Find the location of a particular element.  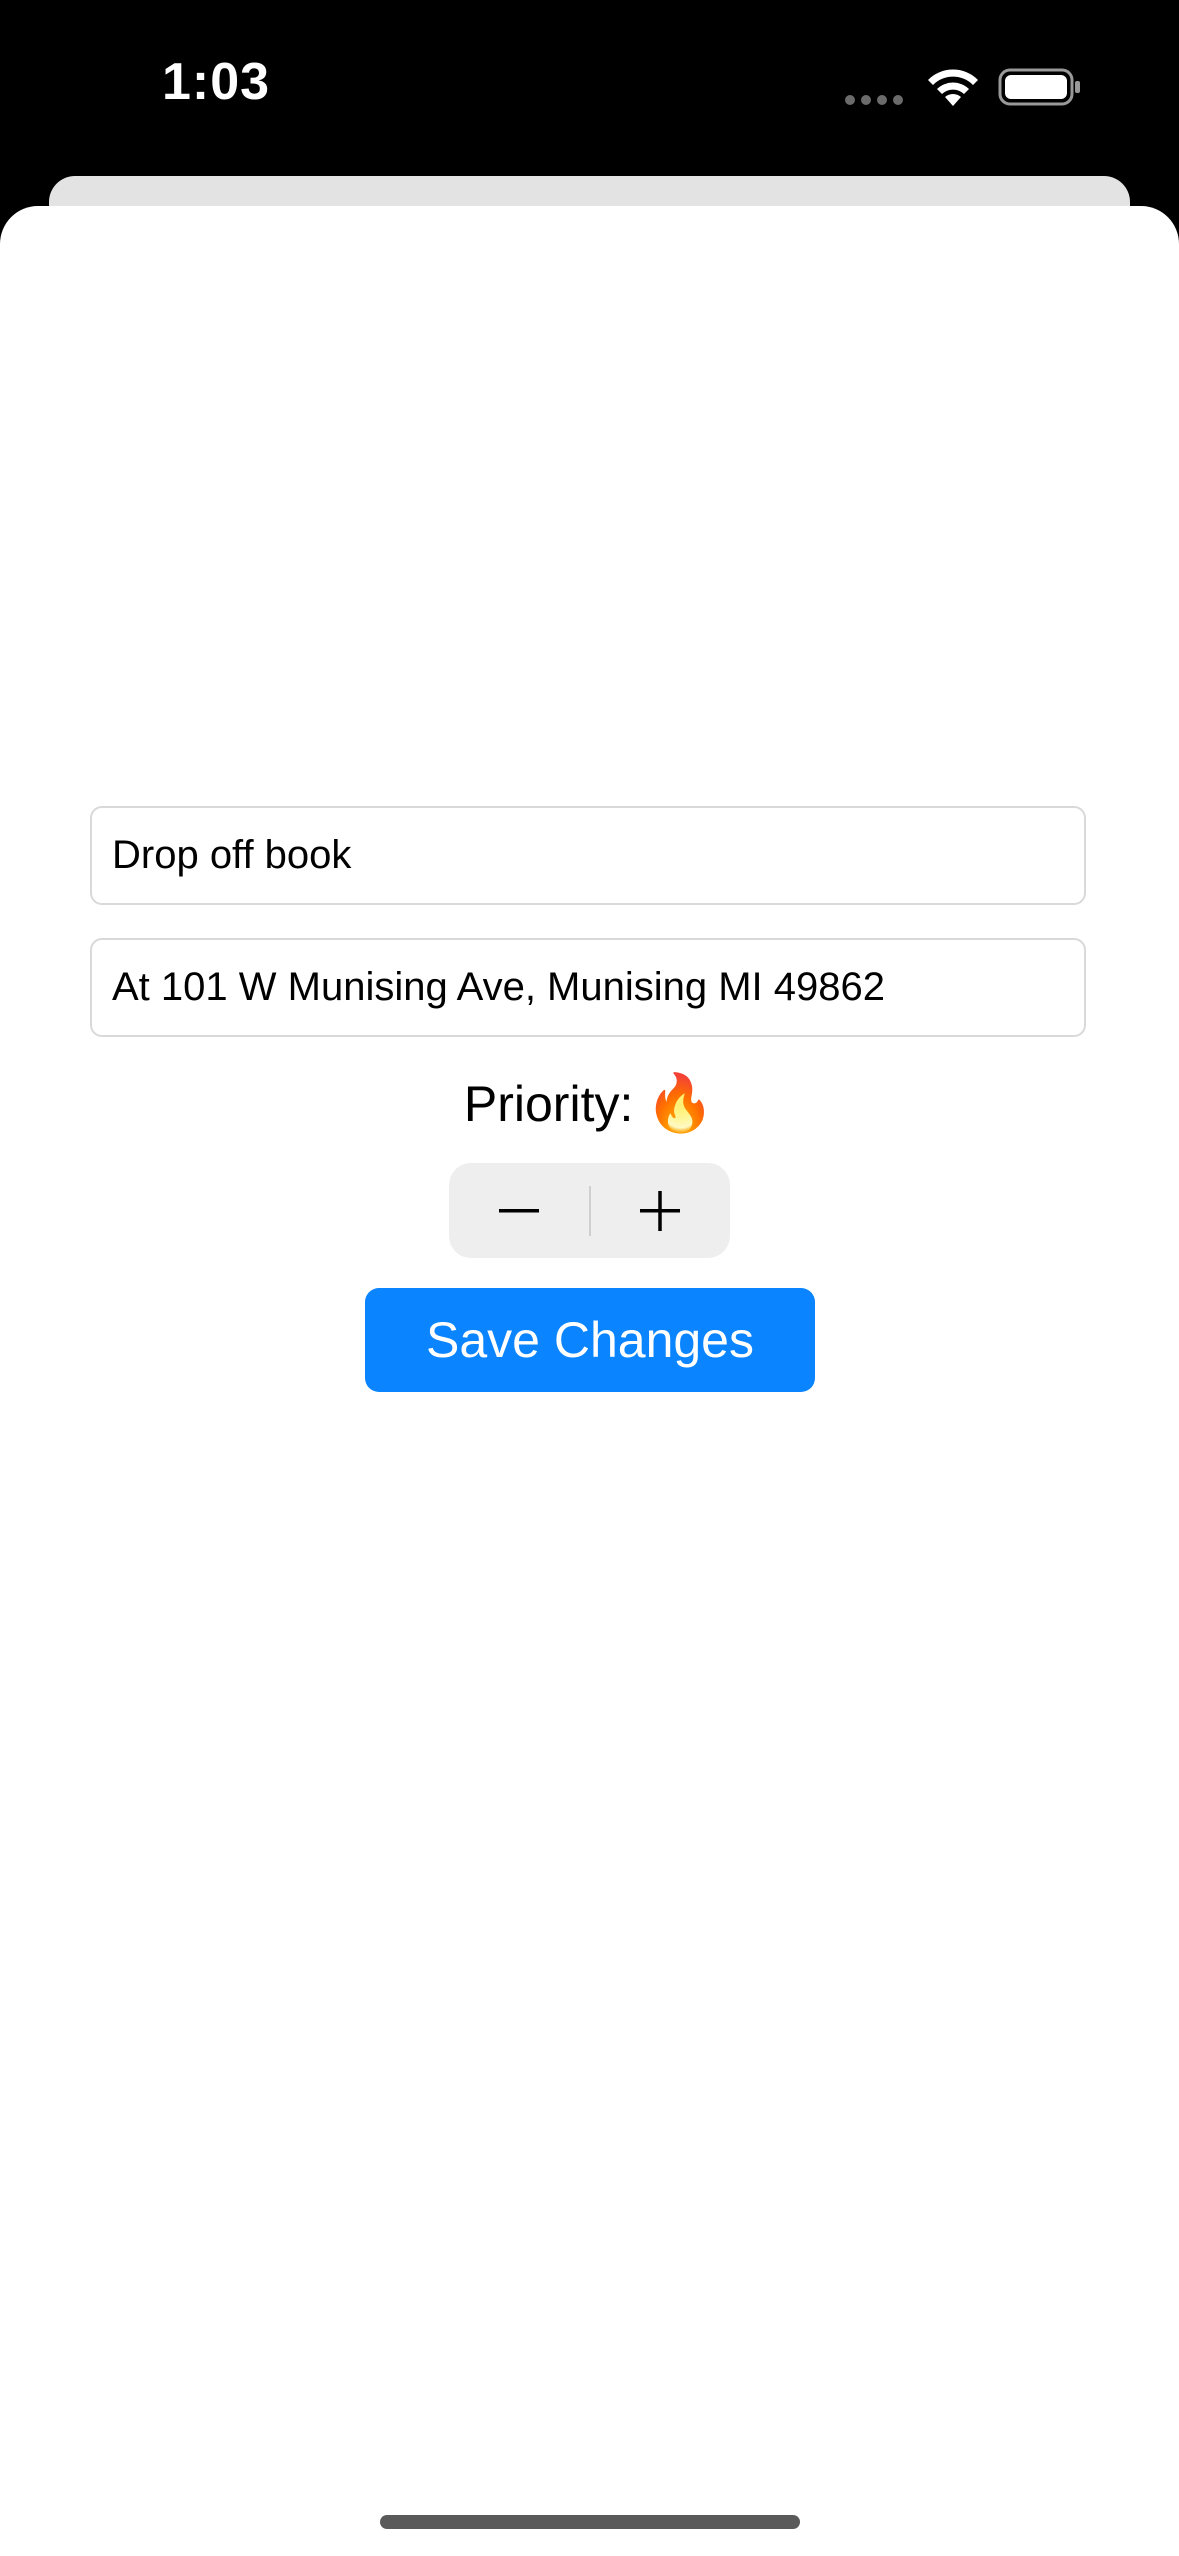

priority-stepper is located at coordinates (589, 1210).